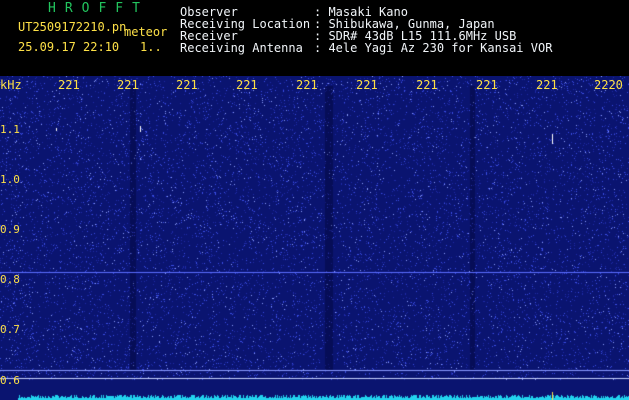 The image size is (629, 400). What do you see at coordinates (433, 48) in the screenshot?
I see `info-value-antenna: : 4ele Yagi Az 230 for Kansai VOR` at bounding box center [433, 48].